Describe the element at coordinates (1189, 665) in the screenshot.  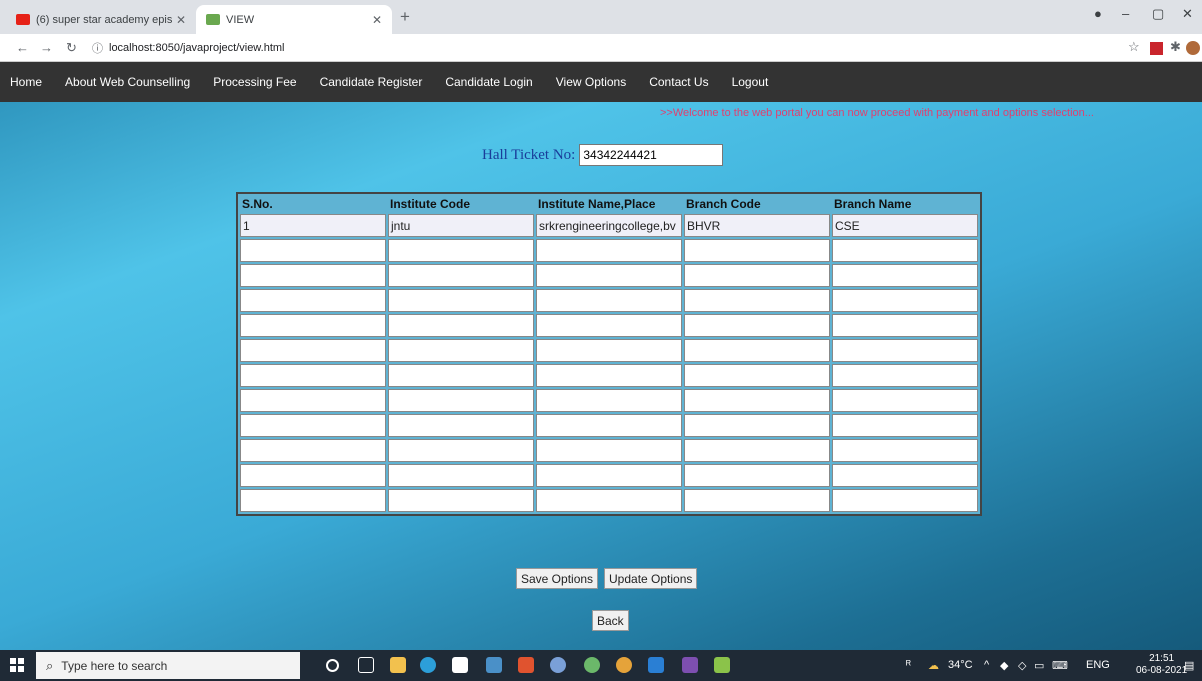
I see `notifications-icon: ▤` at that location.